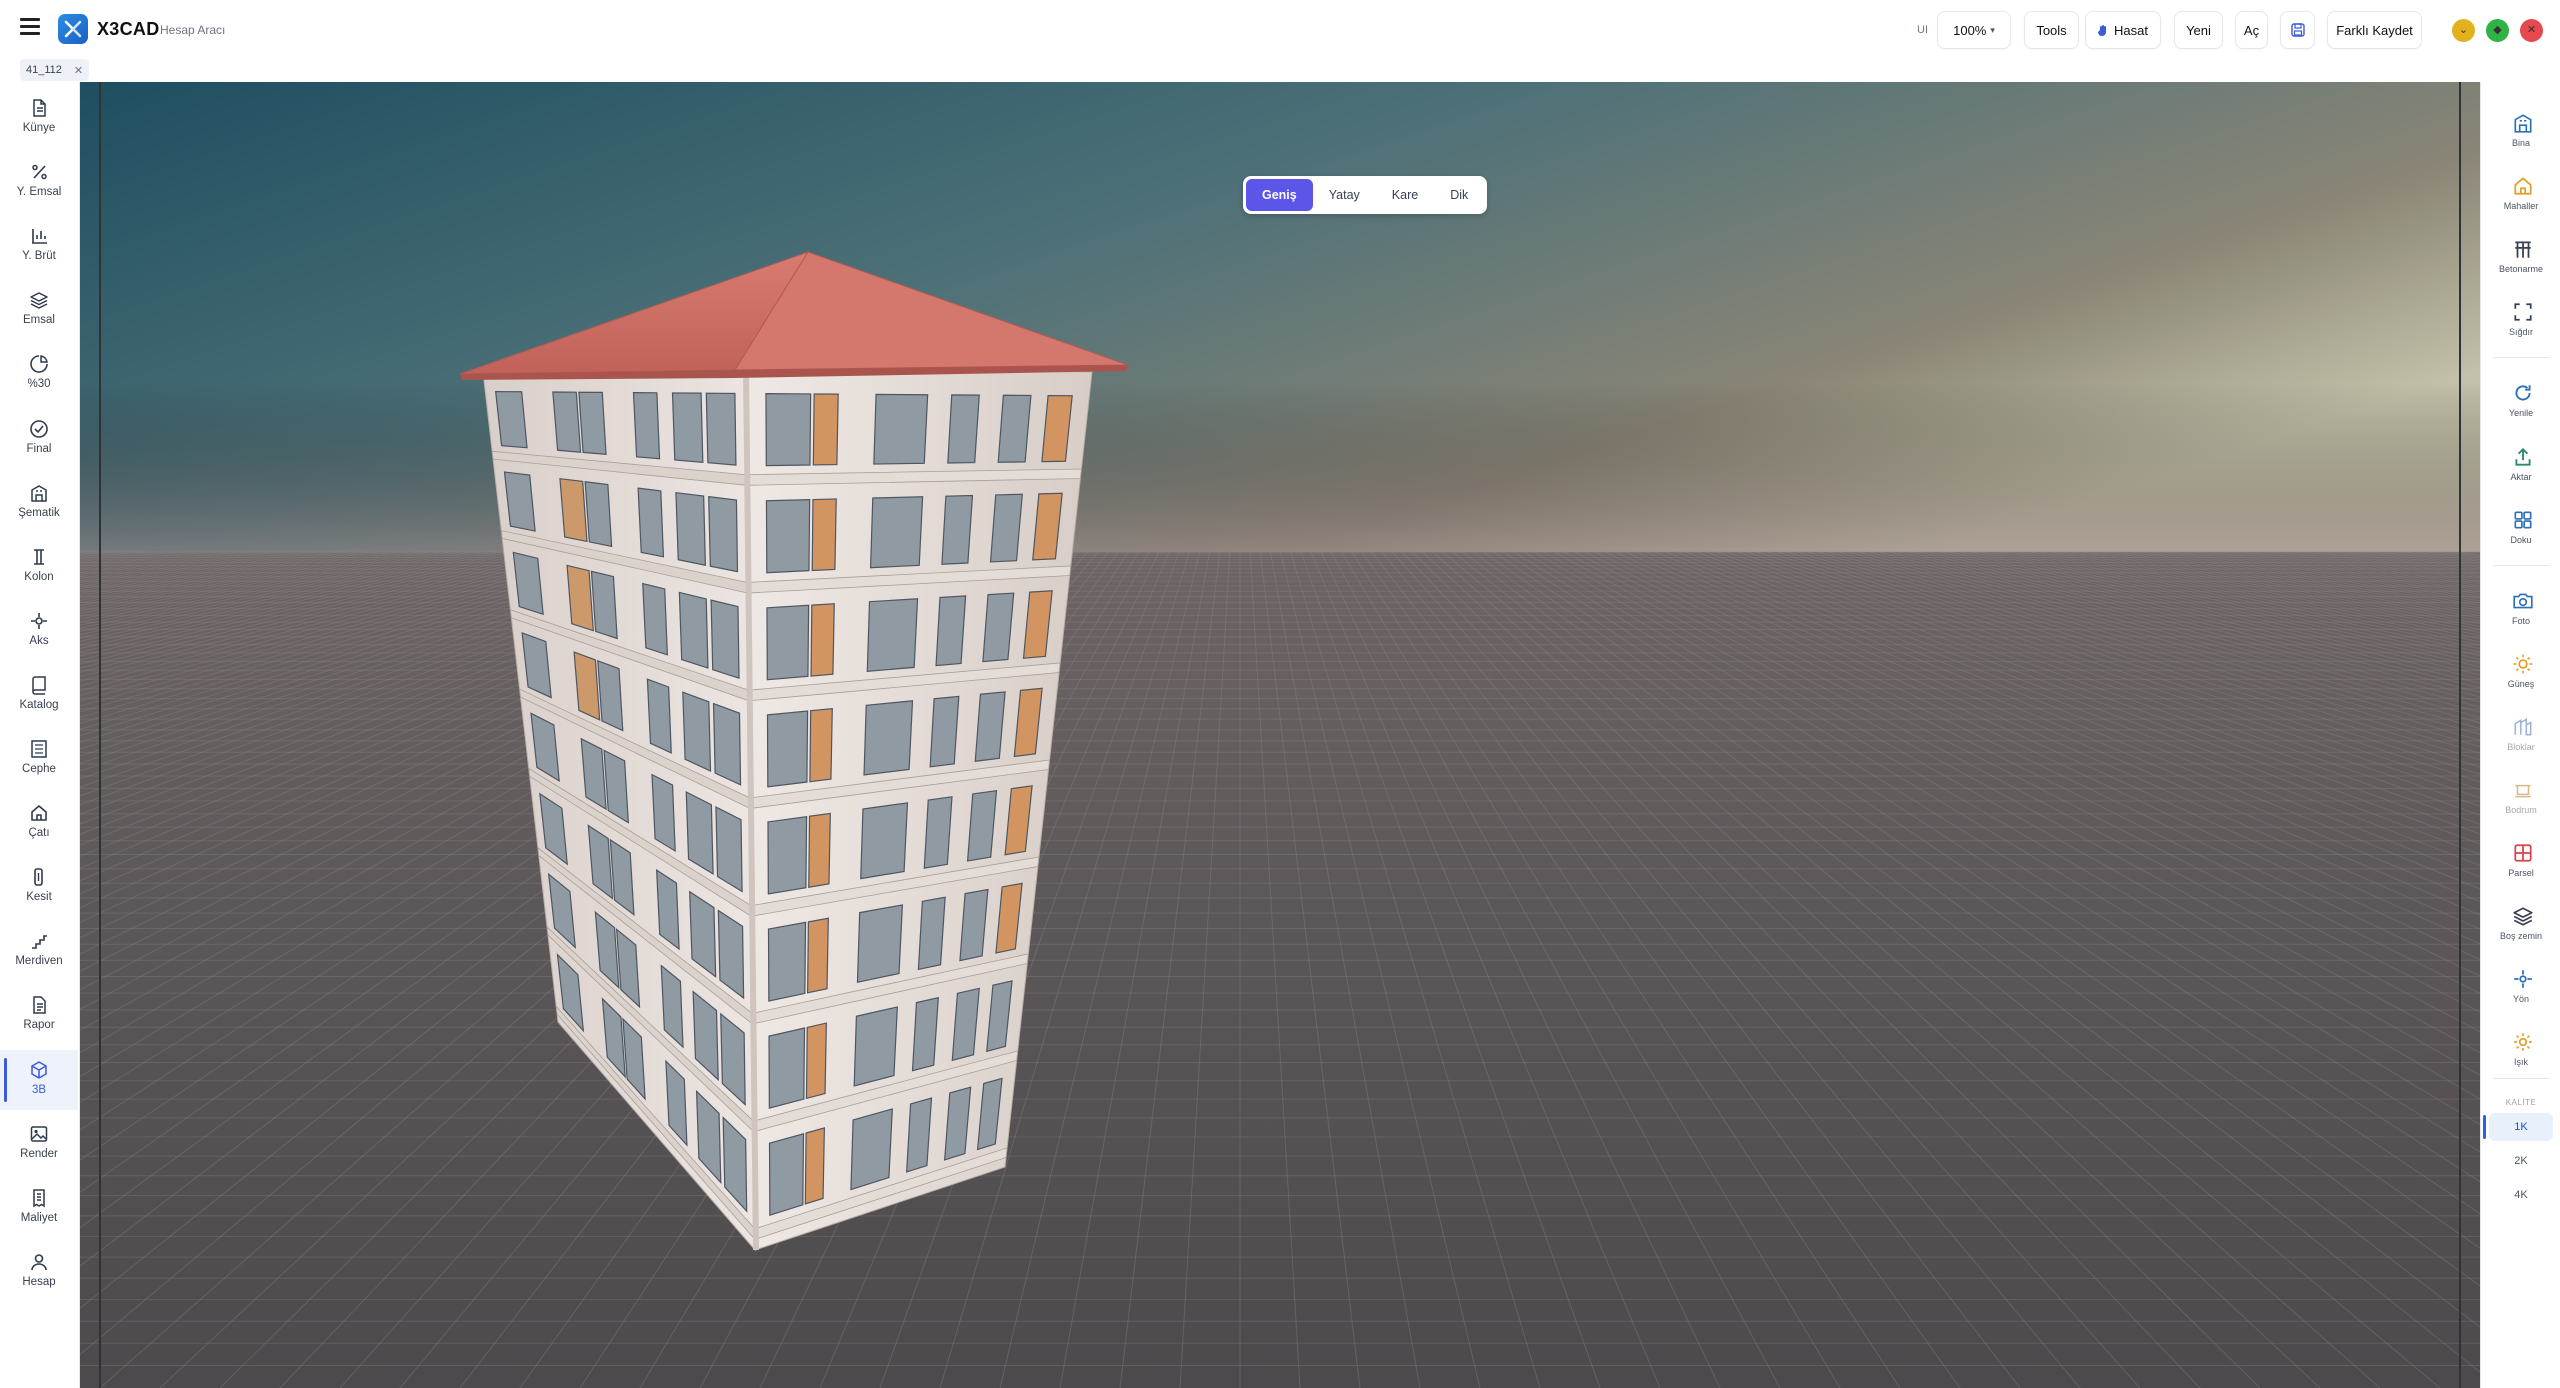  What do you see at coordinates (2523, 790) in the screenshot?
I see `basement-icon` at bounding box center [2523, 790].